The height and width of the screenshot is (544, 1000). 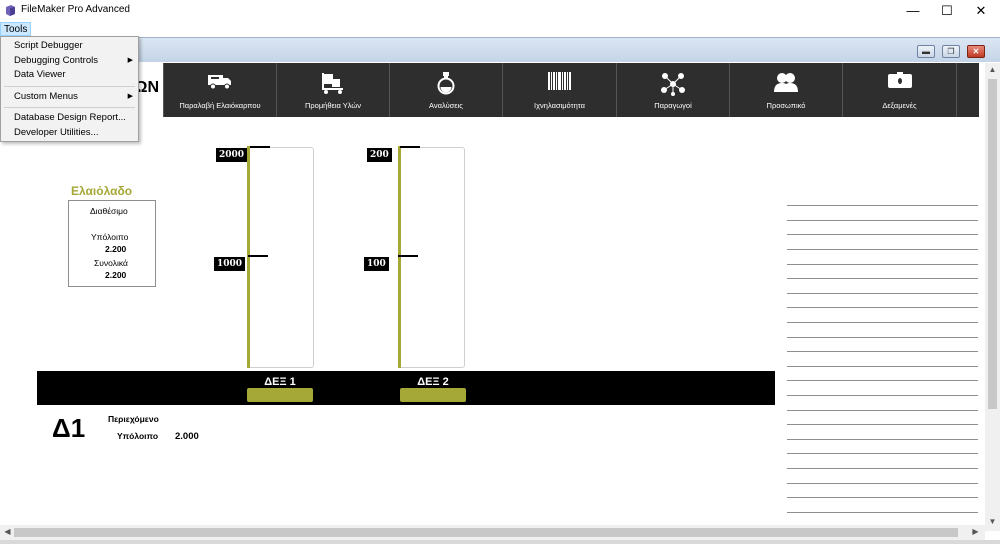 I want to click on menu-item-label: Script Debugger, so click(x=48, y=45).